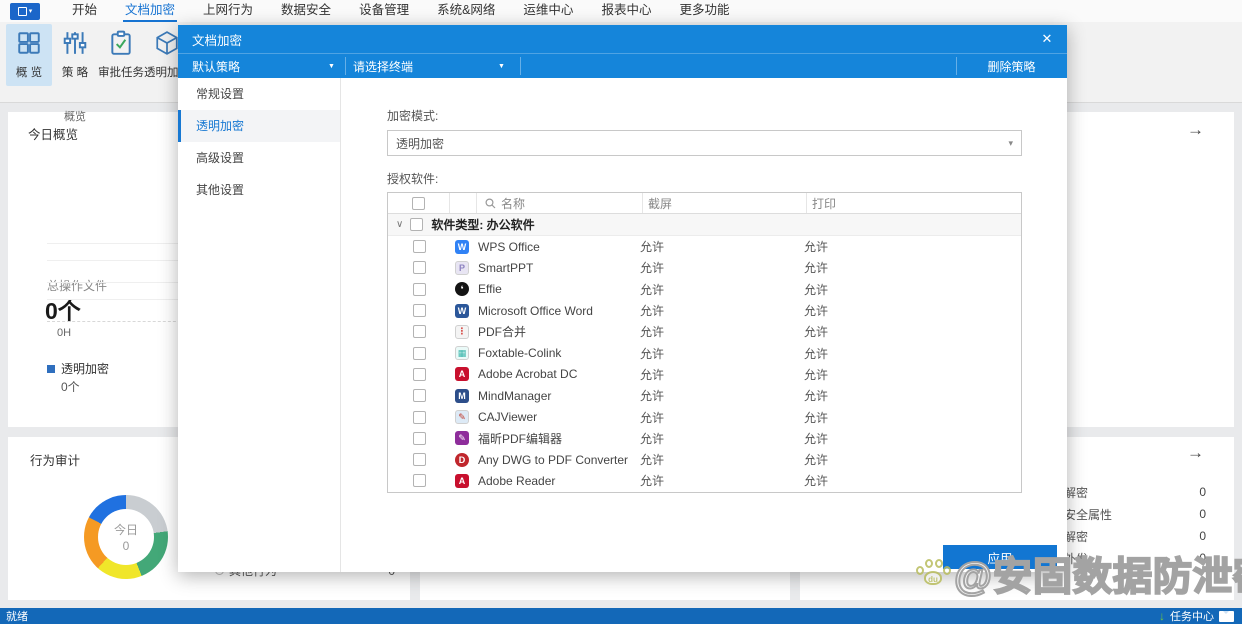  I want to click on delete-policy-button: 删除策略, so click(1011, 66).